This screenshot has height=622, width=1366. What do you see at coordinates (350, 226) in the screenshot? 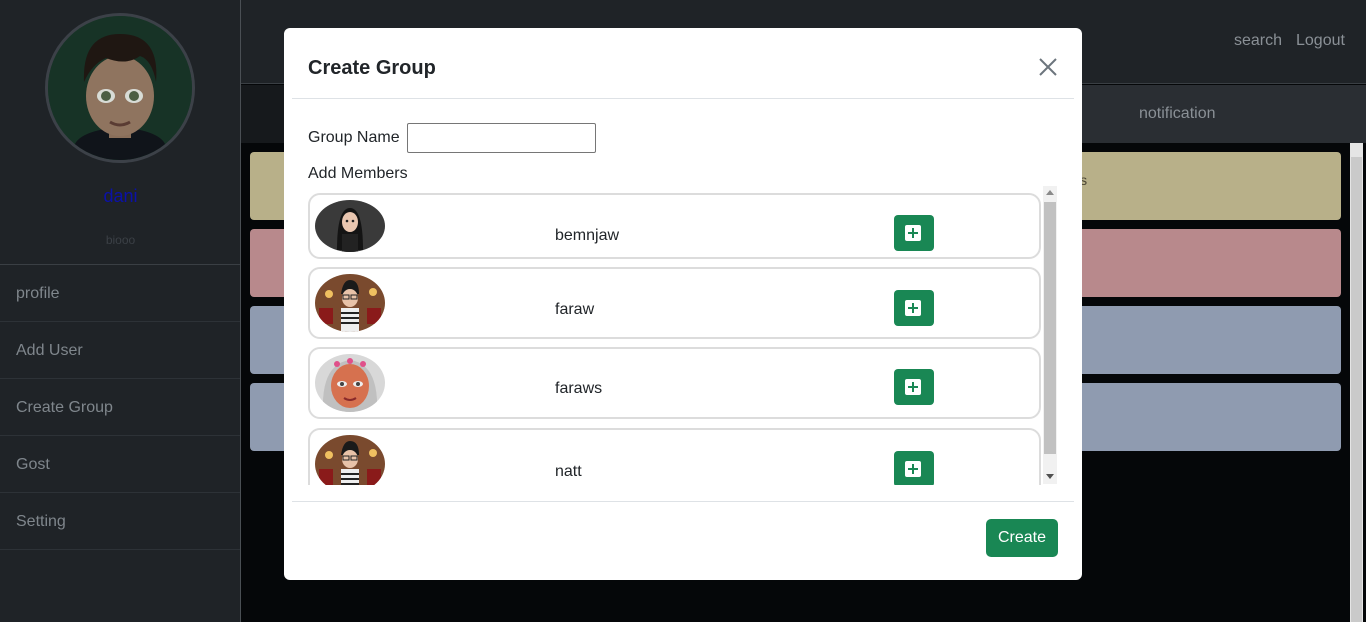
I see `avatar-woman-dark-hair-icon` at bounding box center [350, 226].